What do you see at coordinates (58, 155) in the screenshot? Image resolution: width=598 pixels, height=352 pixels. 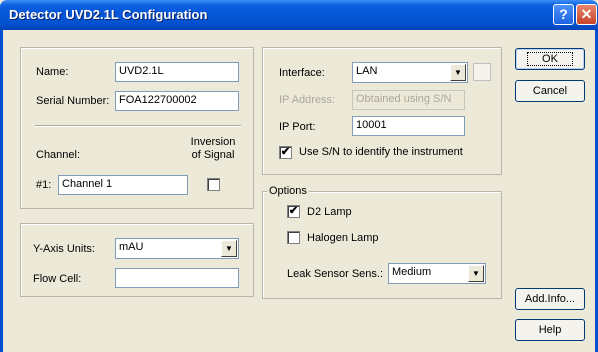 I see `channel-header: Channel:` at bounding box center [58, 155].